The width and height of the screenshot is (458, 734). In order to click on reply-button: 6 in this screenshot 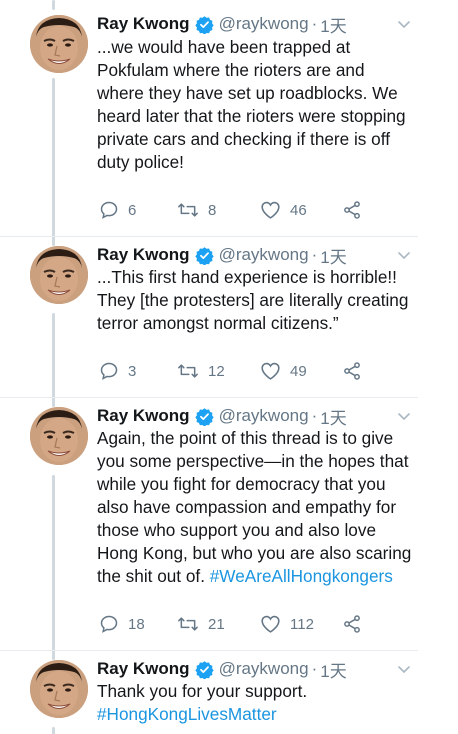, I will do `click(117, 210)`.